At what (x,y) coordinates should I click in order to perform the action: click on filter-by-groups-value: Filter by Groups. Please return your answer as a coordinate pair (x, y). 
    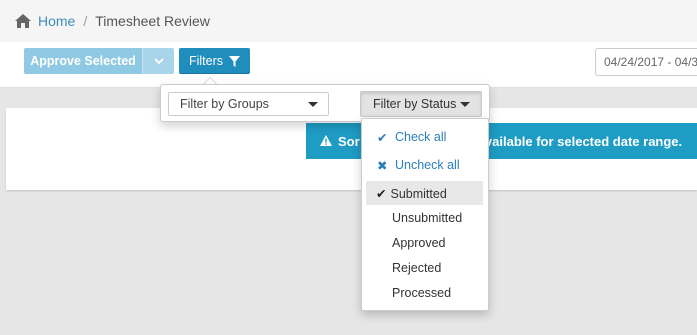
    Looking at the image, I should click on (224, 104).